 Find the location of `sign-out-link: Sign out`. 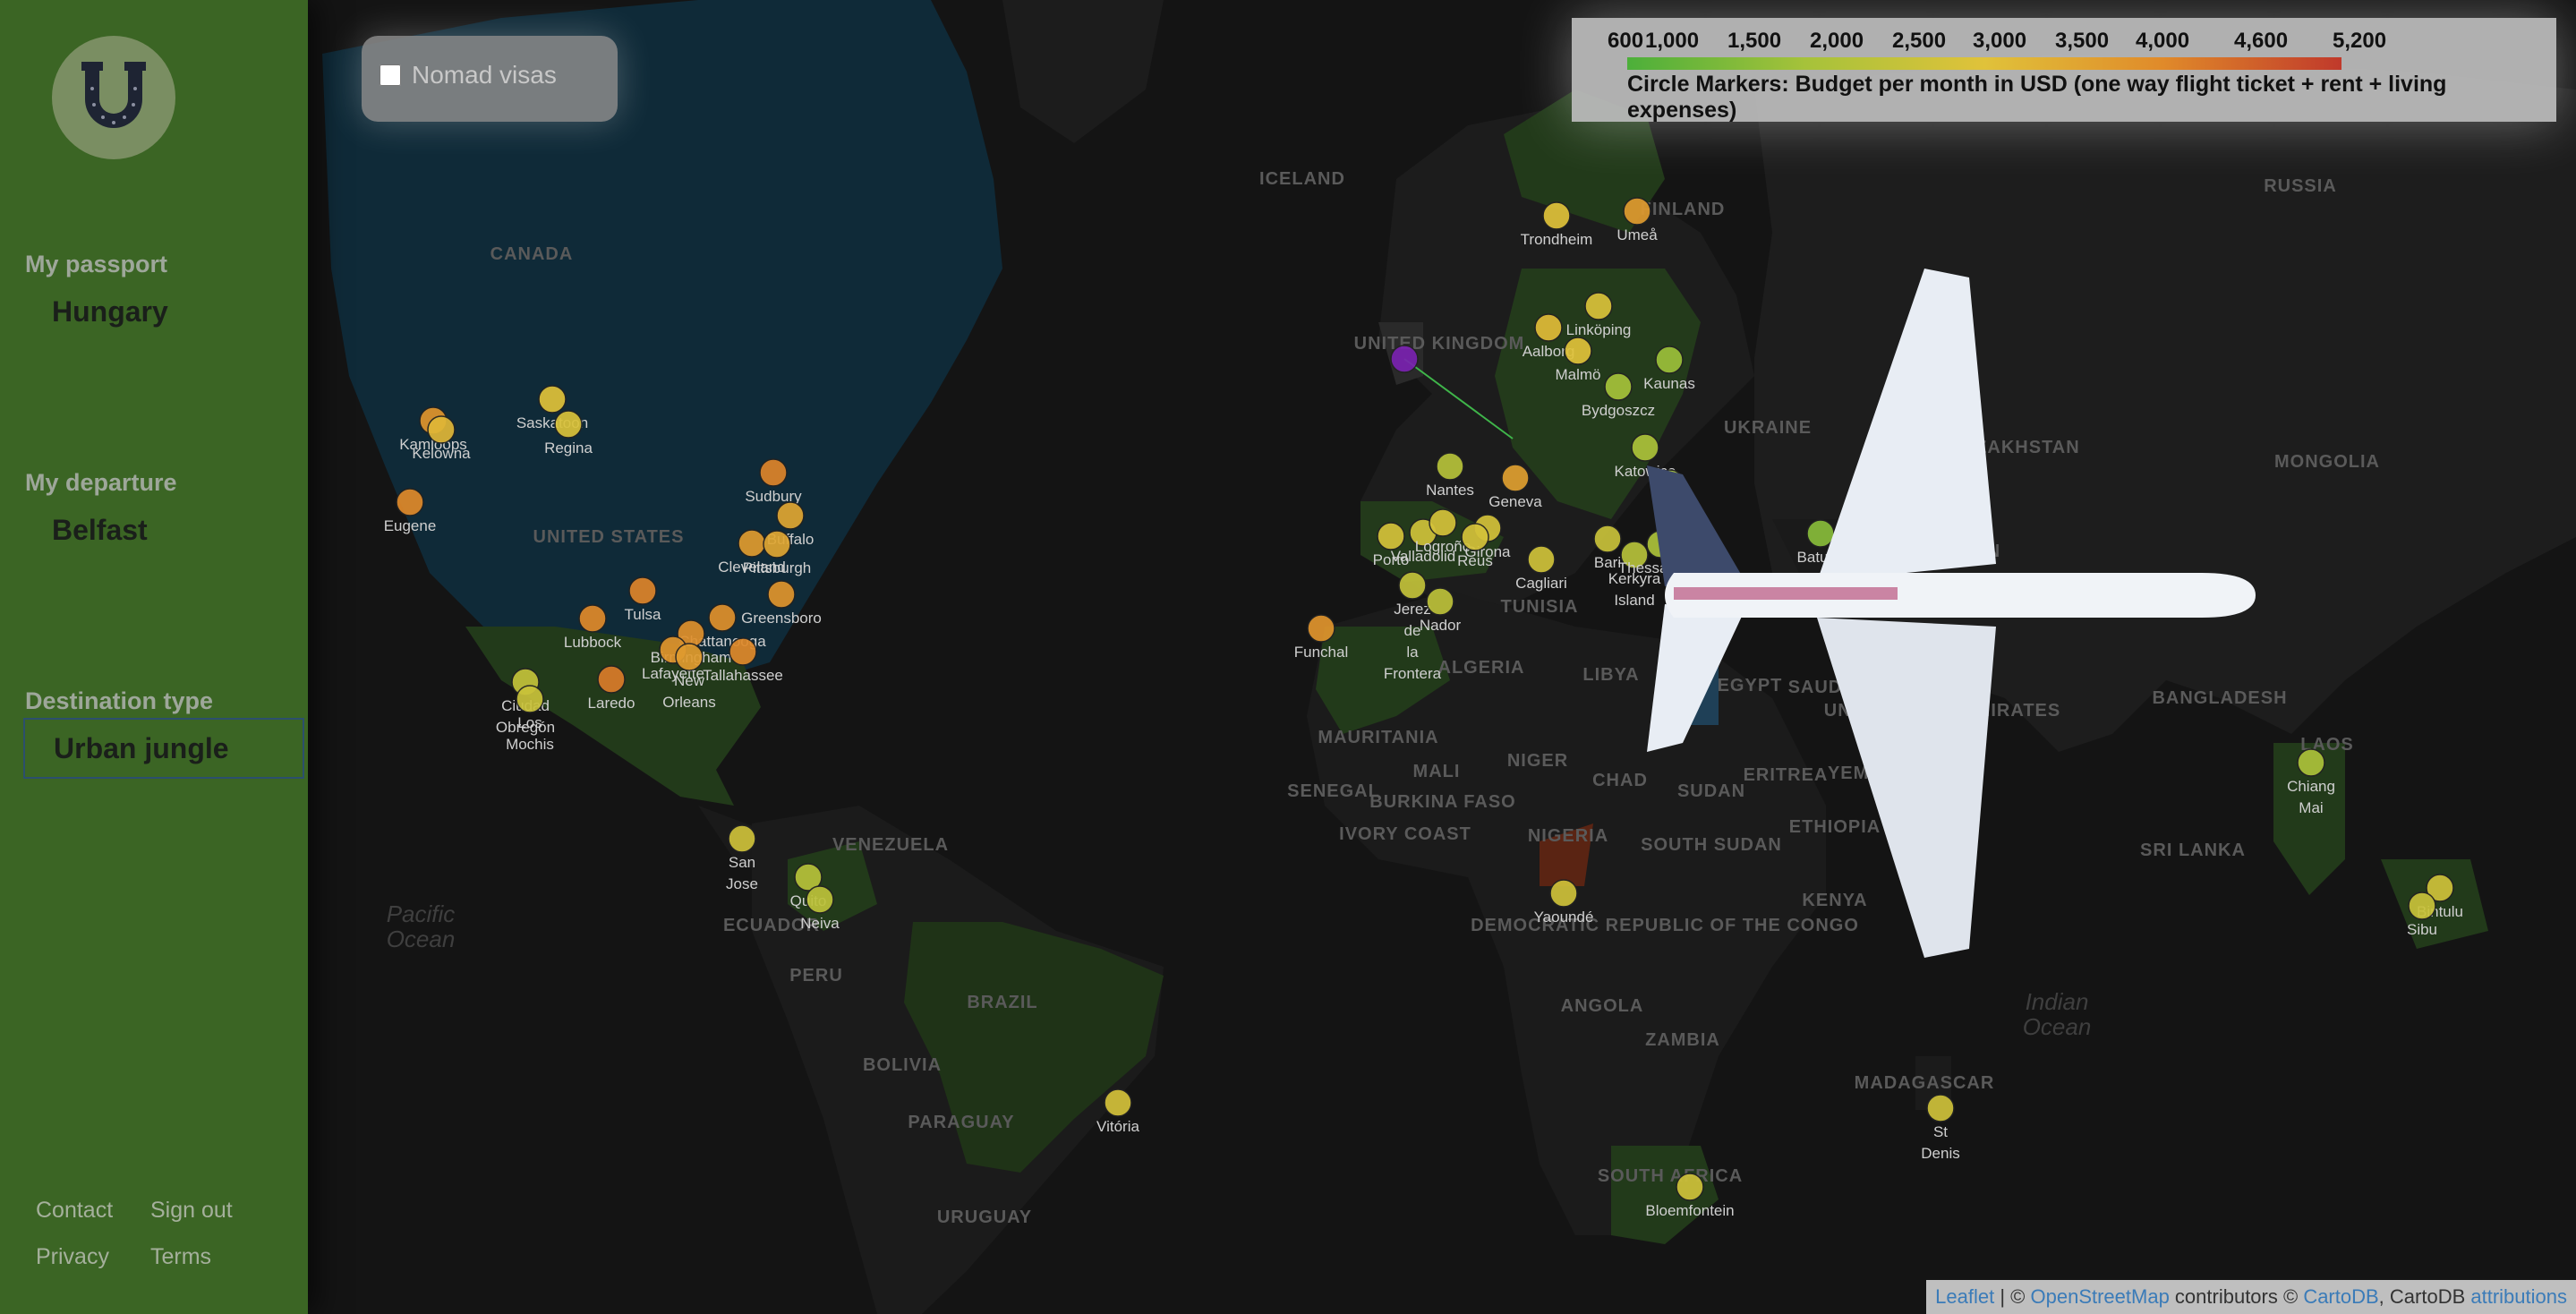

sign-out-link: Sign out is located at coordinates (191, 1211).